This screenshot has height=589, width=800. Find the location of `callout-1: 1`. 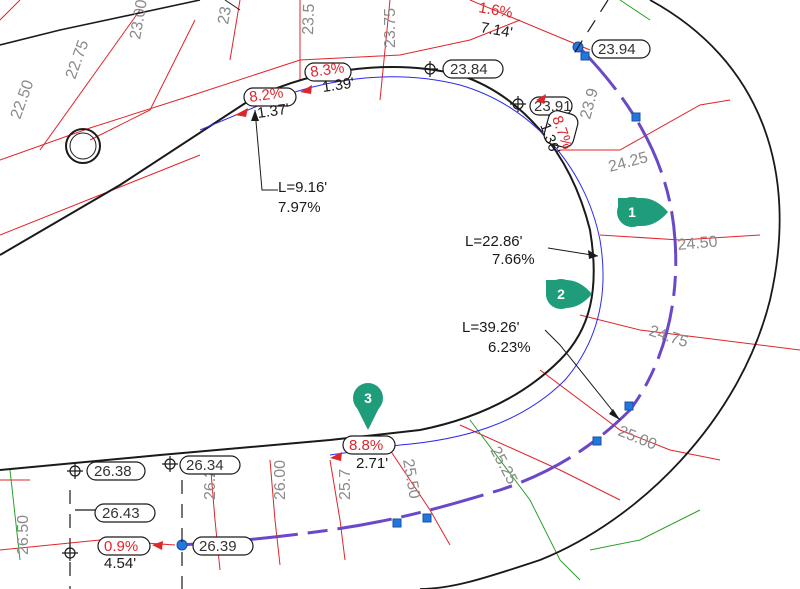

callout-1: 1 is located at coordinates (642, 212).